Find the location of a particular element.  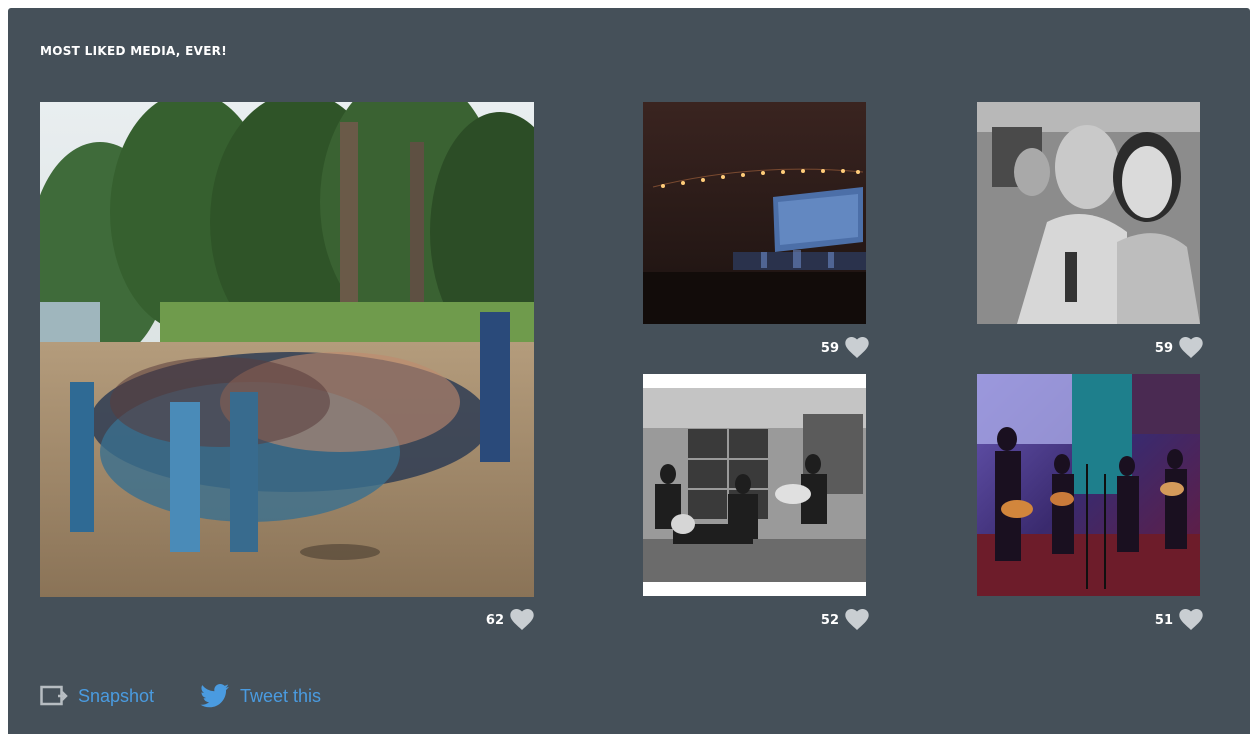

media-photo-concert-dark is located at coordinates (754, 213).